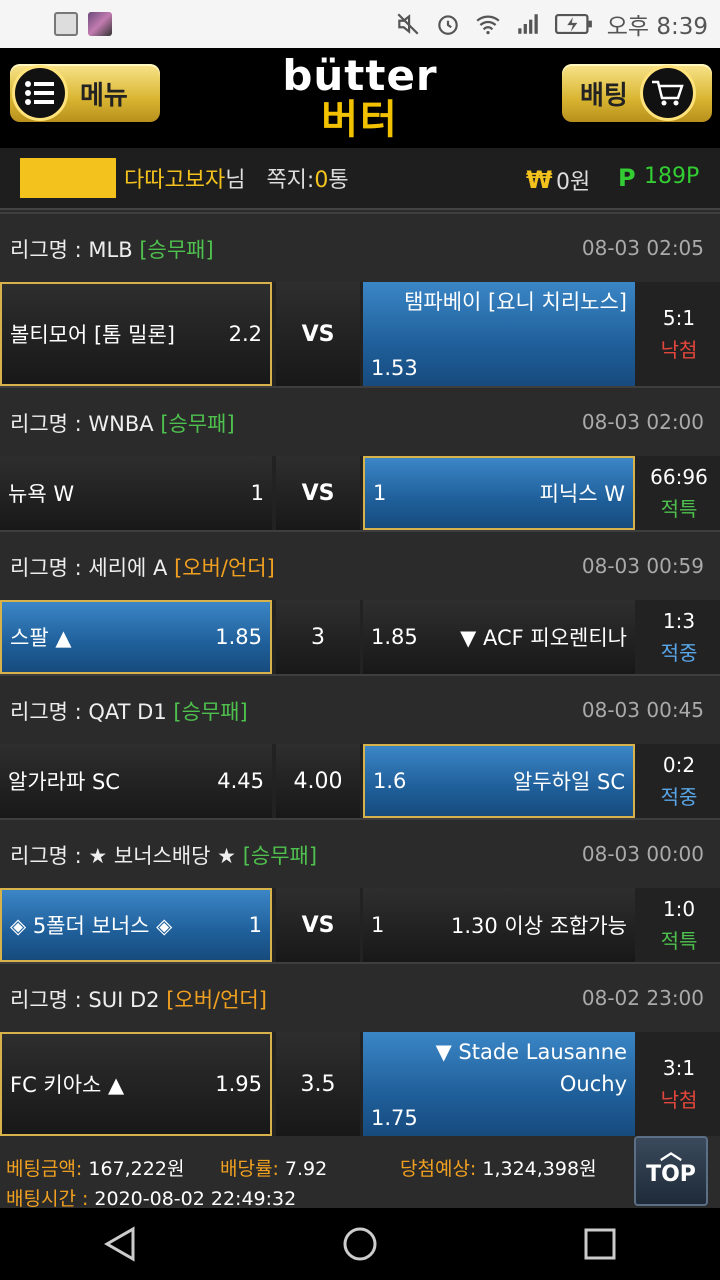 The width and height of the screenshot is (720, 1280). I want to click on alarm-icon, so click(447, 25).